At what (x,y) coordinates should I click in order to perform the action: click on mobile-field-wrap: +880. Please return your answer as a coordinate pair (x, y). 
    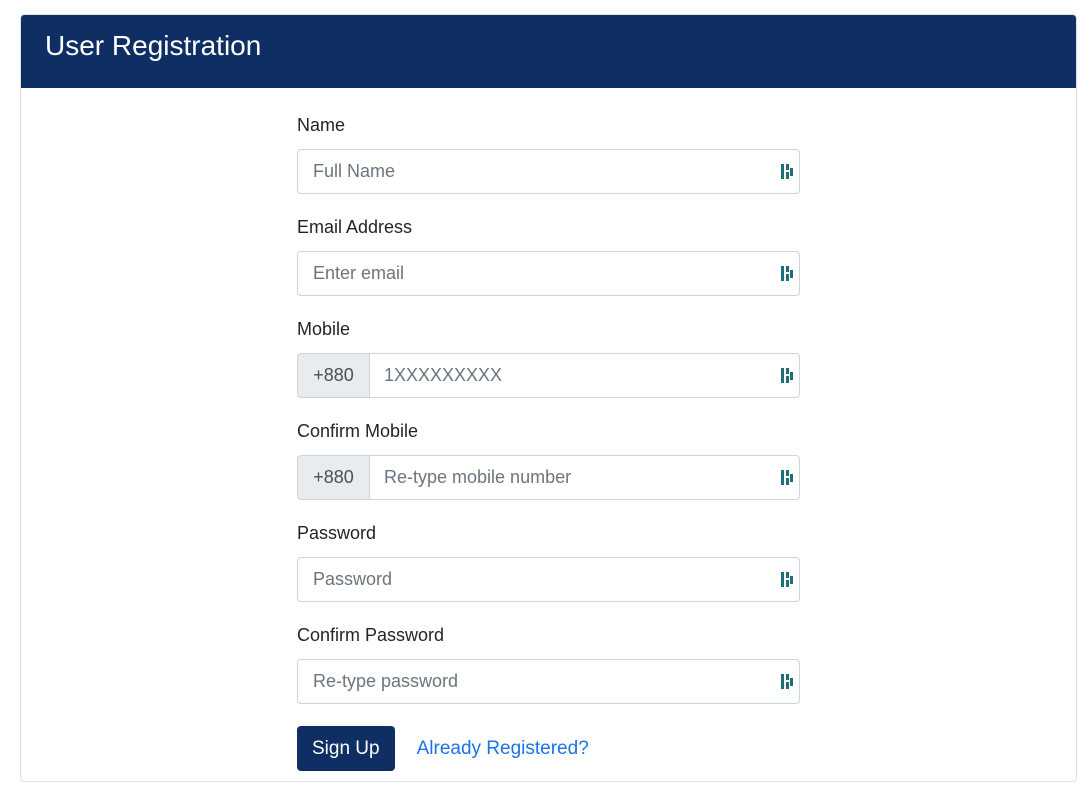
    Looking at the image, I should click on (548, 375).